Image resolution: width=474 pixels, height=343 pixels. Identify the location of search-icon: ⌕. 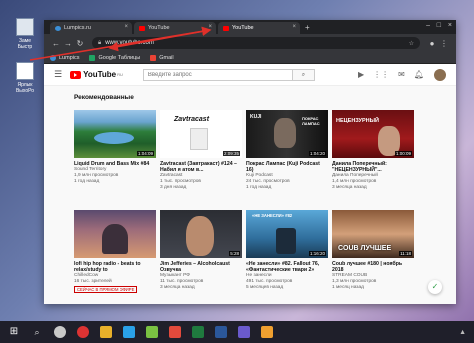
(37, 332).